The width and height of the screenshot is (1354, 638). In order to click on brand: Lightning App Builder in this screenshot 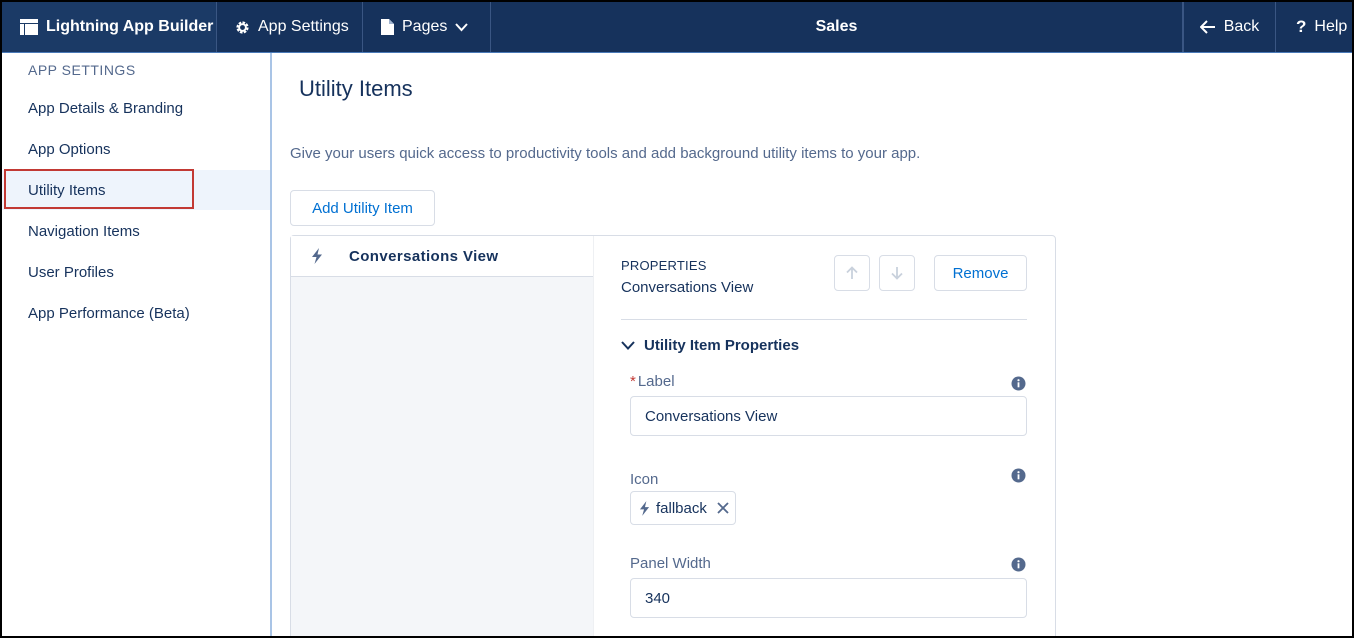, I will do `click(109, 27)`.